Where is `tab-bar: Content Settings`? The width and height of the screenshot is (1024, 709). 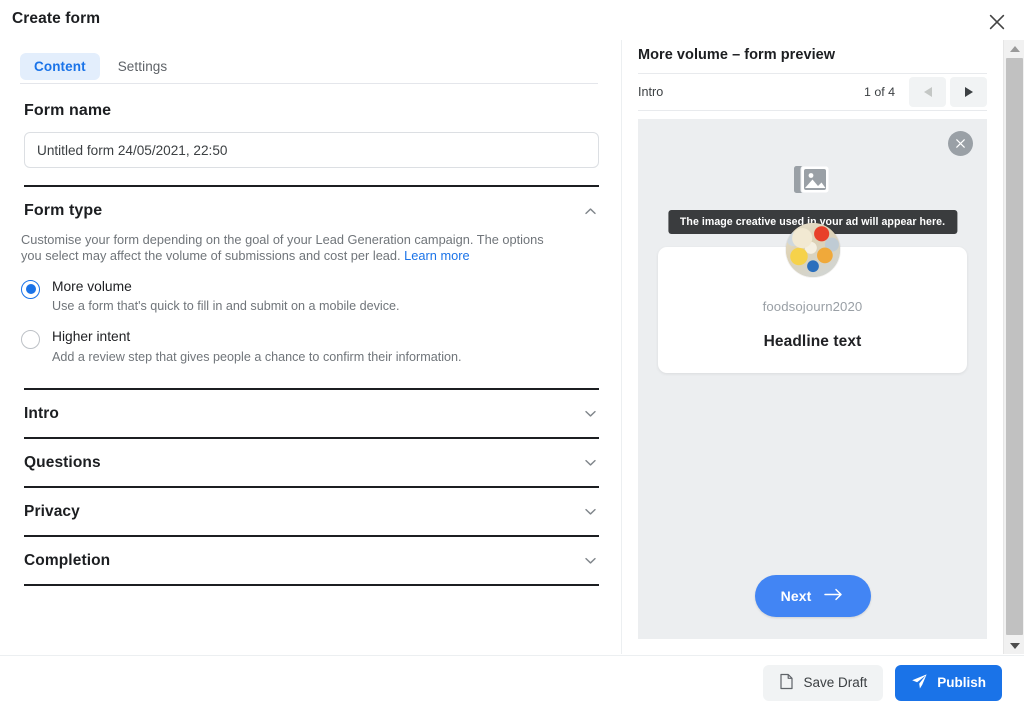 tab-bar: Content Settings is located at coordinates (310, 66).